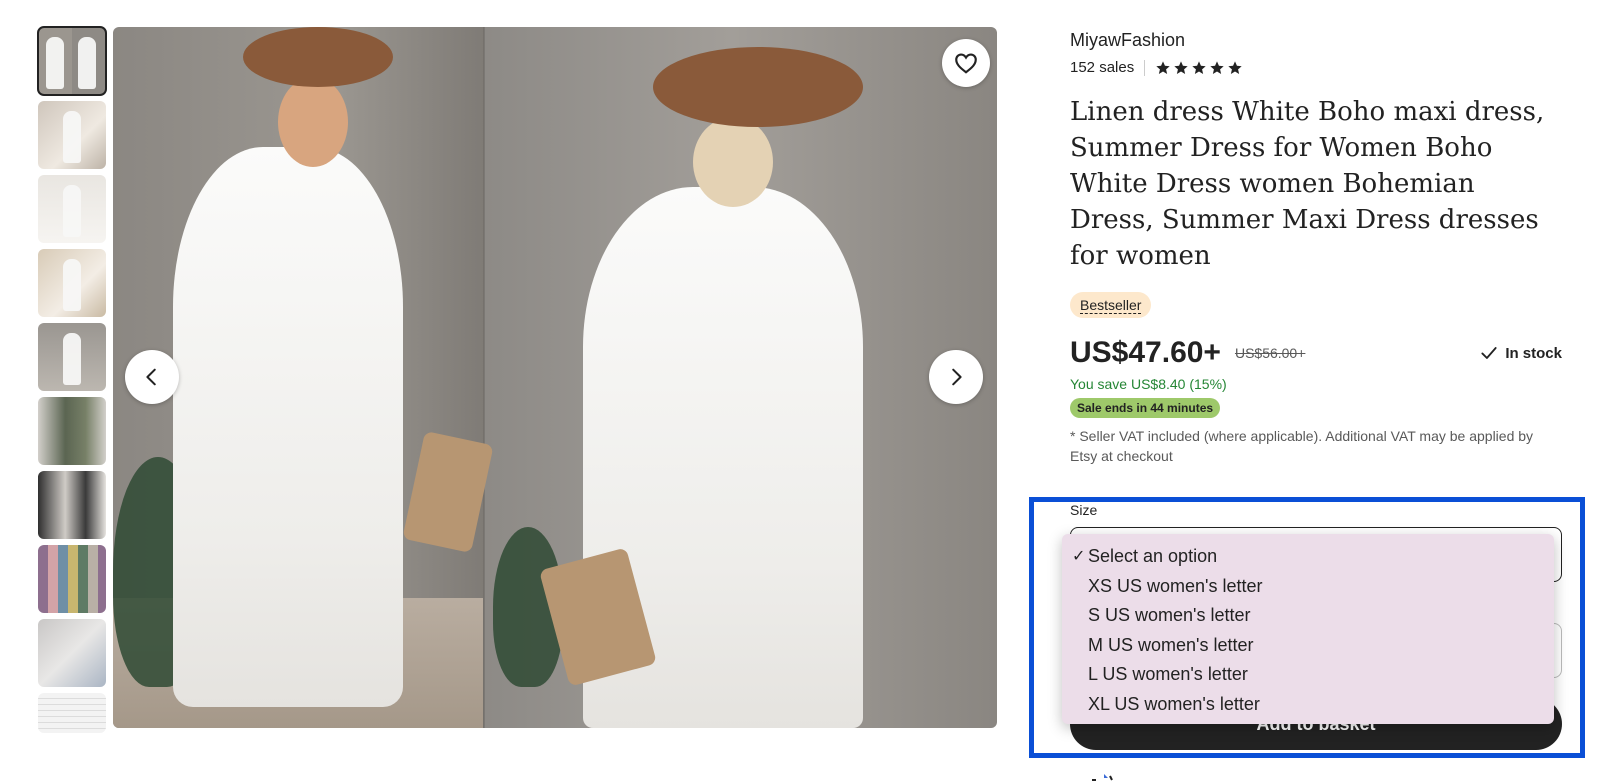 This screenshot has height=783, width=1600. I want to click on size-option: S US women's letter, so click(1308, 616).